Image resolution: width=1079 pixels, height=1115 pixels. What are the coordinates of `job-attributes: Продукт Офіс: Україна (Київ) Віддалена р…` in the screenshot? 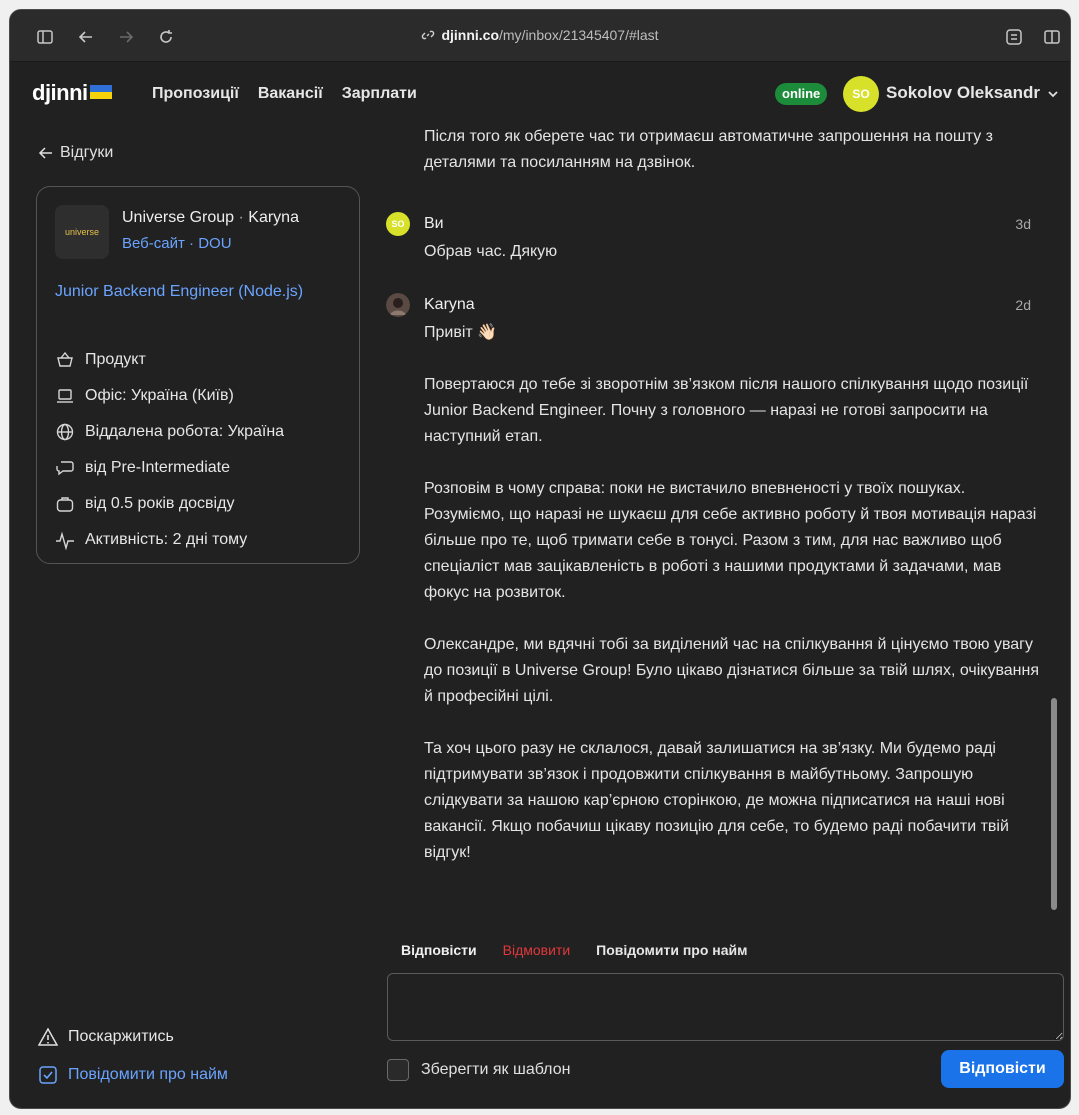 It's located at (169, 450).